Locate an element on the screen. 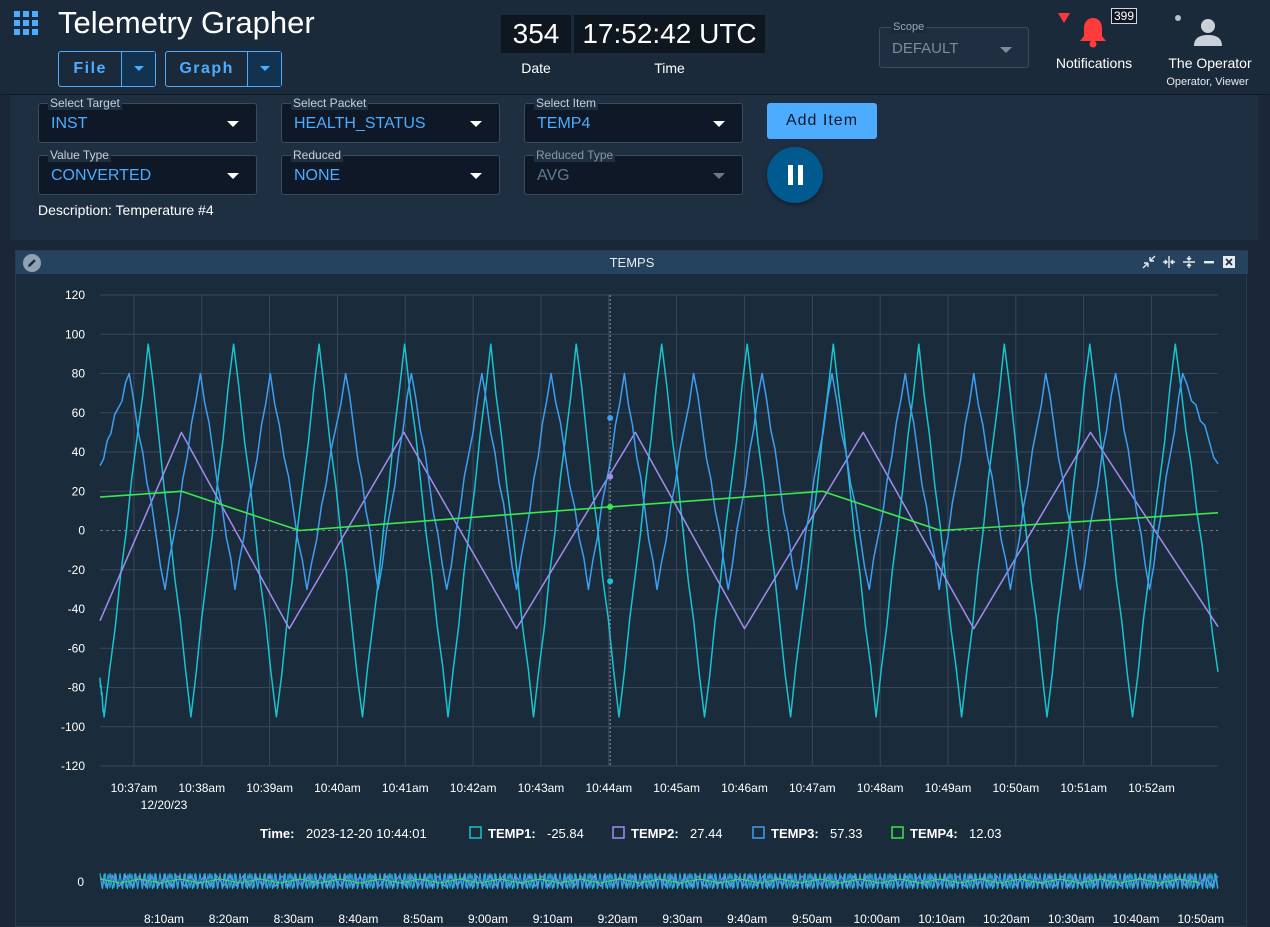  y-tick-label: -120 is located at coordinates (73, 766).